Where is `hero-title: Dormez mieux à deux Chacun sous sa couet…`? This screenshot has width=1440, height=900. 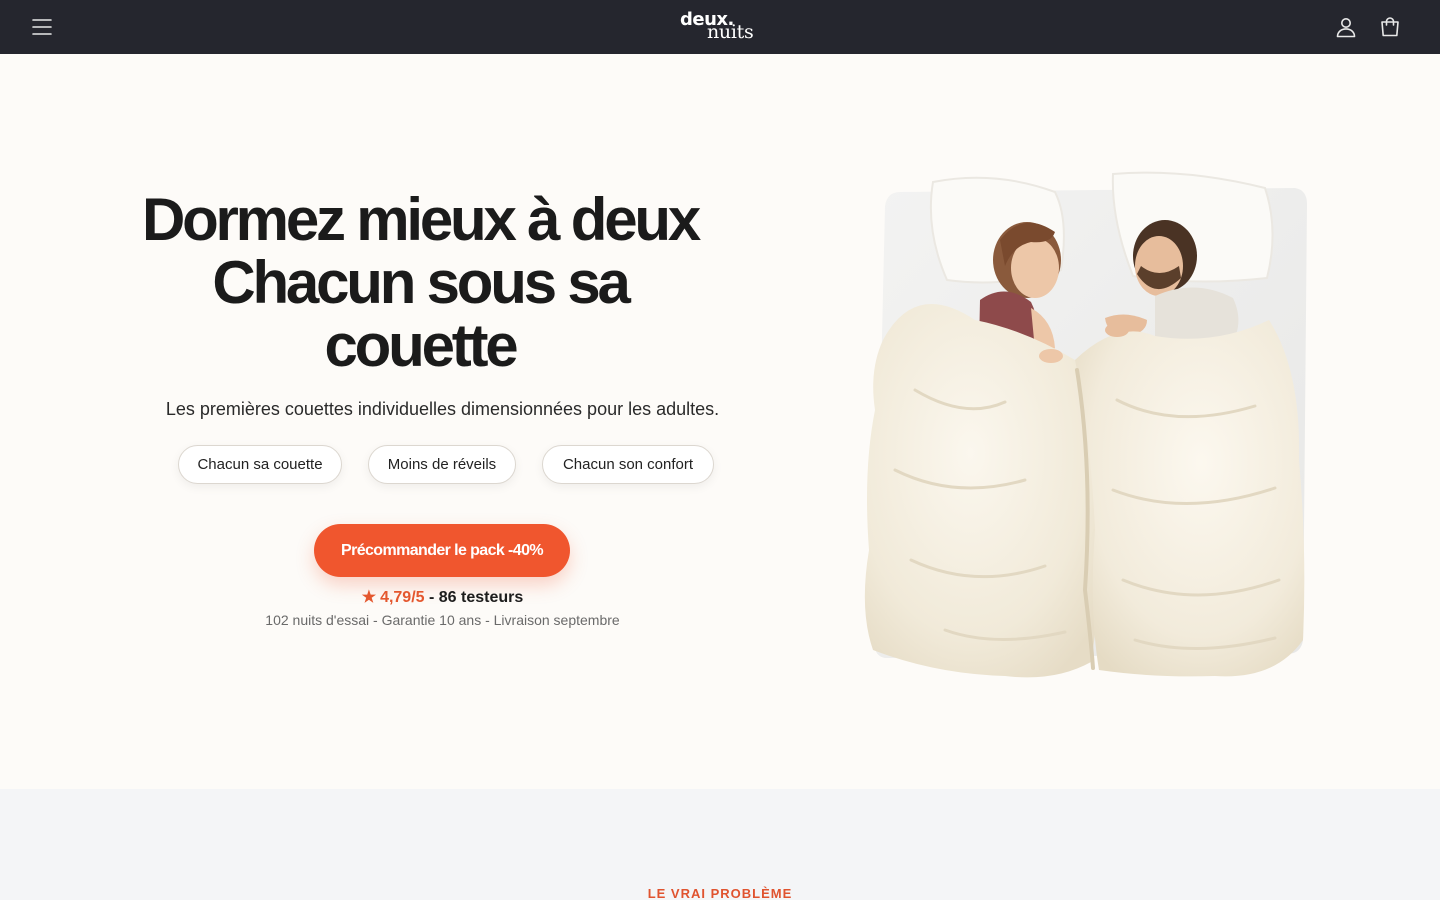
hero-title: Dormez mieux à deux Chacun sous sa couet… is located at coordinates (420, 282).